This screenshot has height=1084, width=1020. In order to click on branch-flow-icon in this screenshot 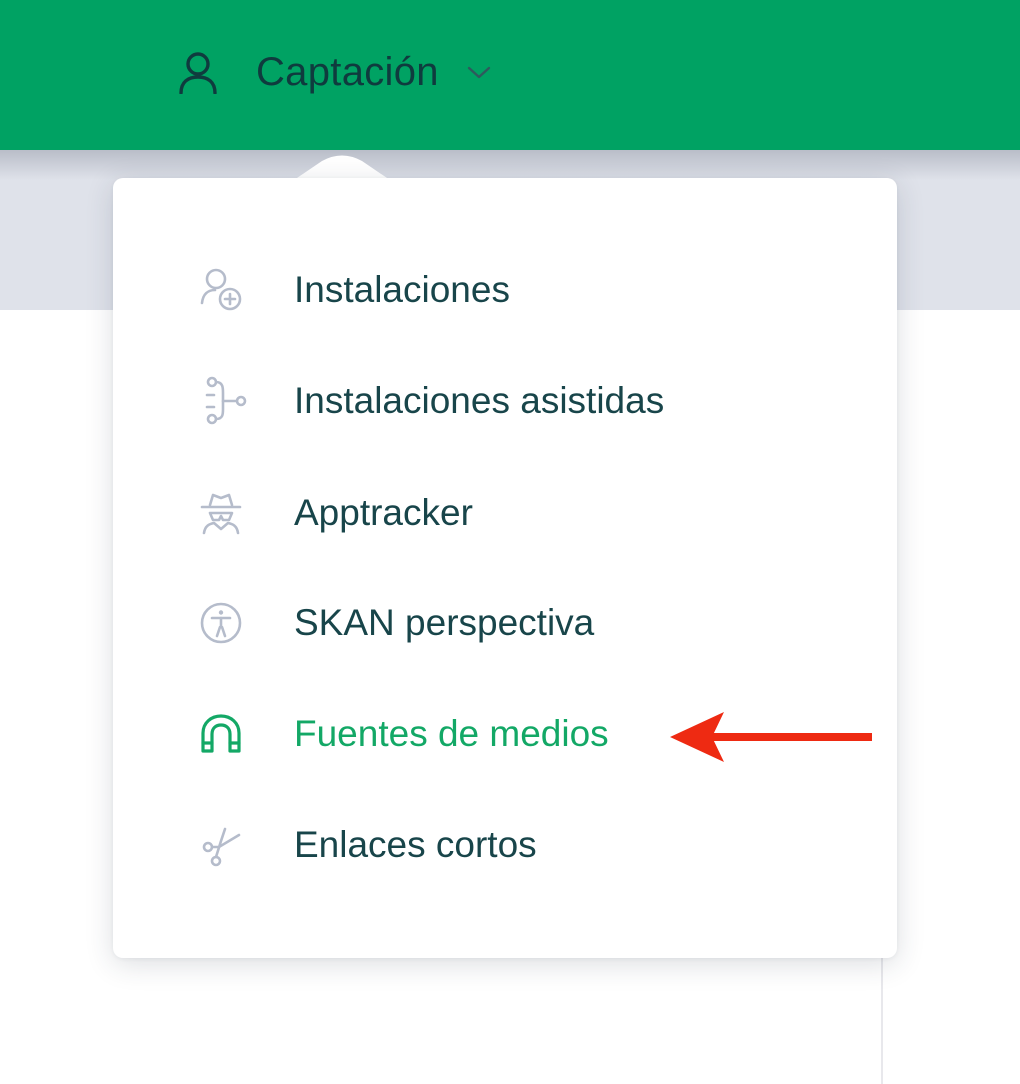, I will do `click(226, 400)`.